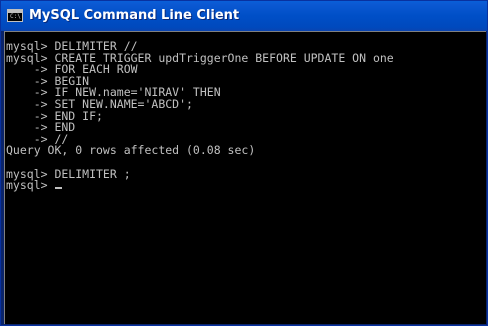  What do you see at coordinates (134, 15) in the screenshot?
I see `window-title: MySQL Command Line Client` at bounding box center [134, 15].